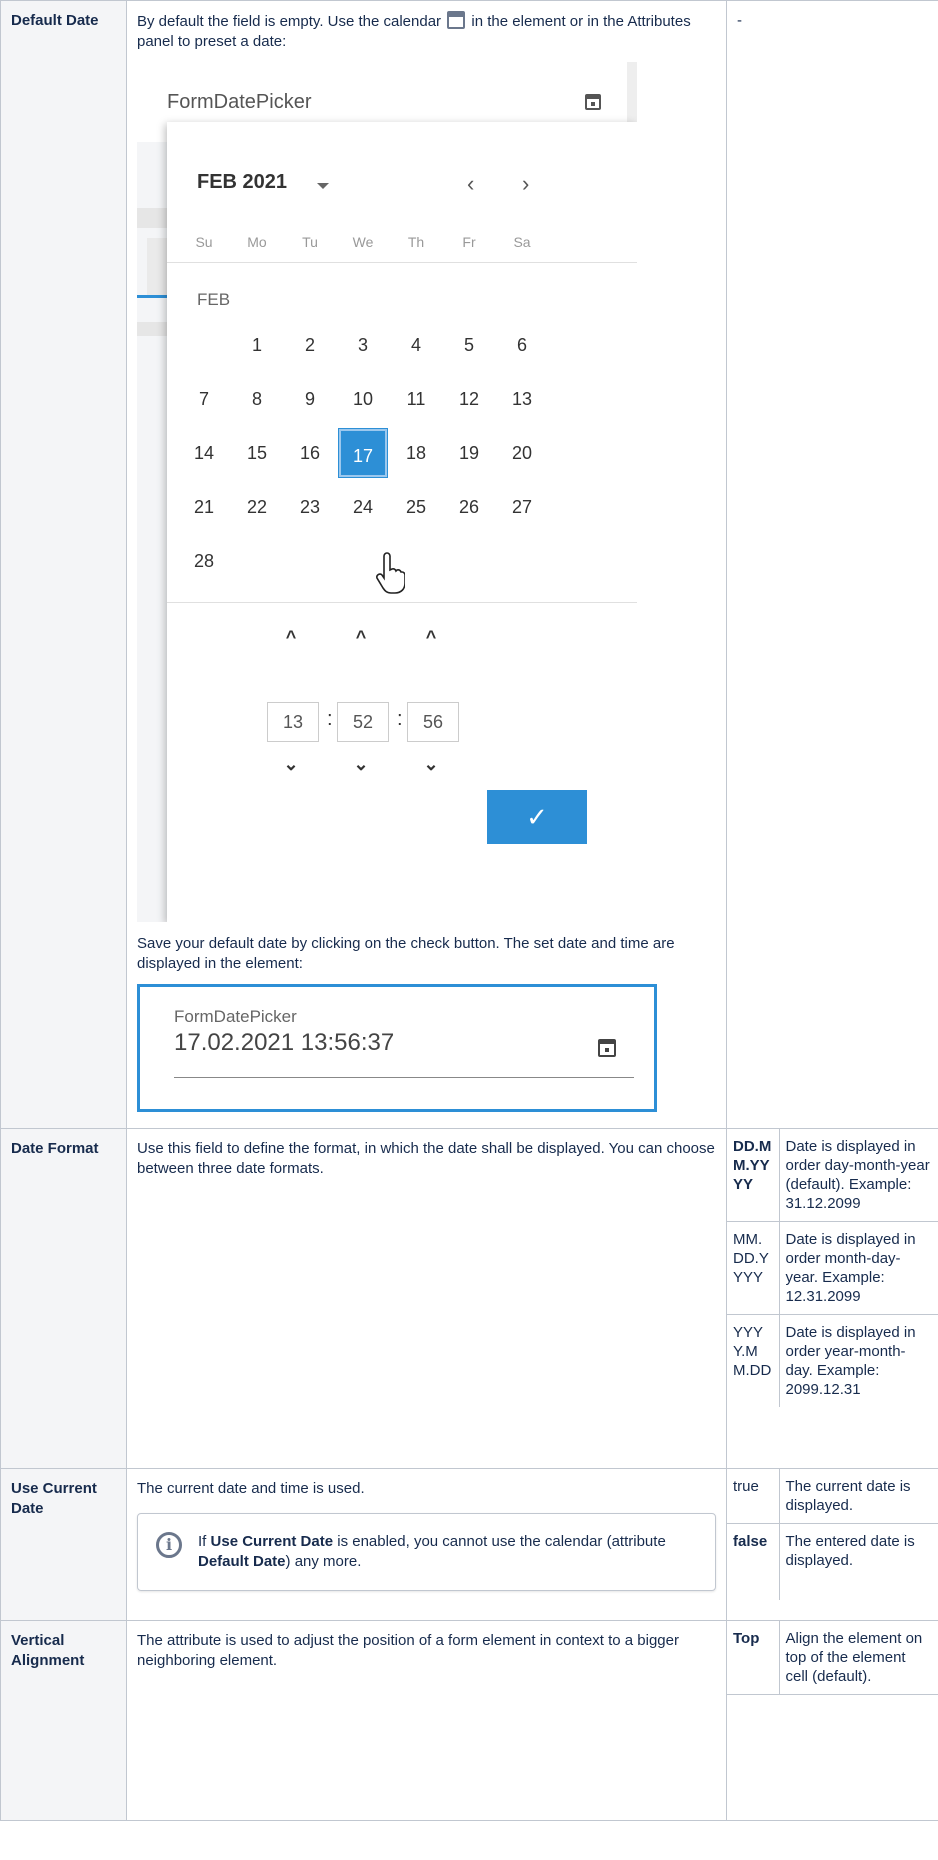 Image resolution: width=938 pixels, height=1860 pixels. What do you see at coordinates (753, 1268) in the screenshot?
I see `option-key: MM.DD.YYYY` at bounding box center [753, 1268].